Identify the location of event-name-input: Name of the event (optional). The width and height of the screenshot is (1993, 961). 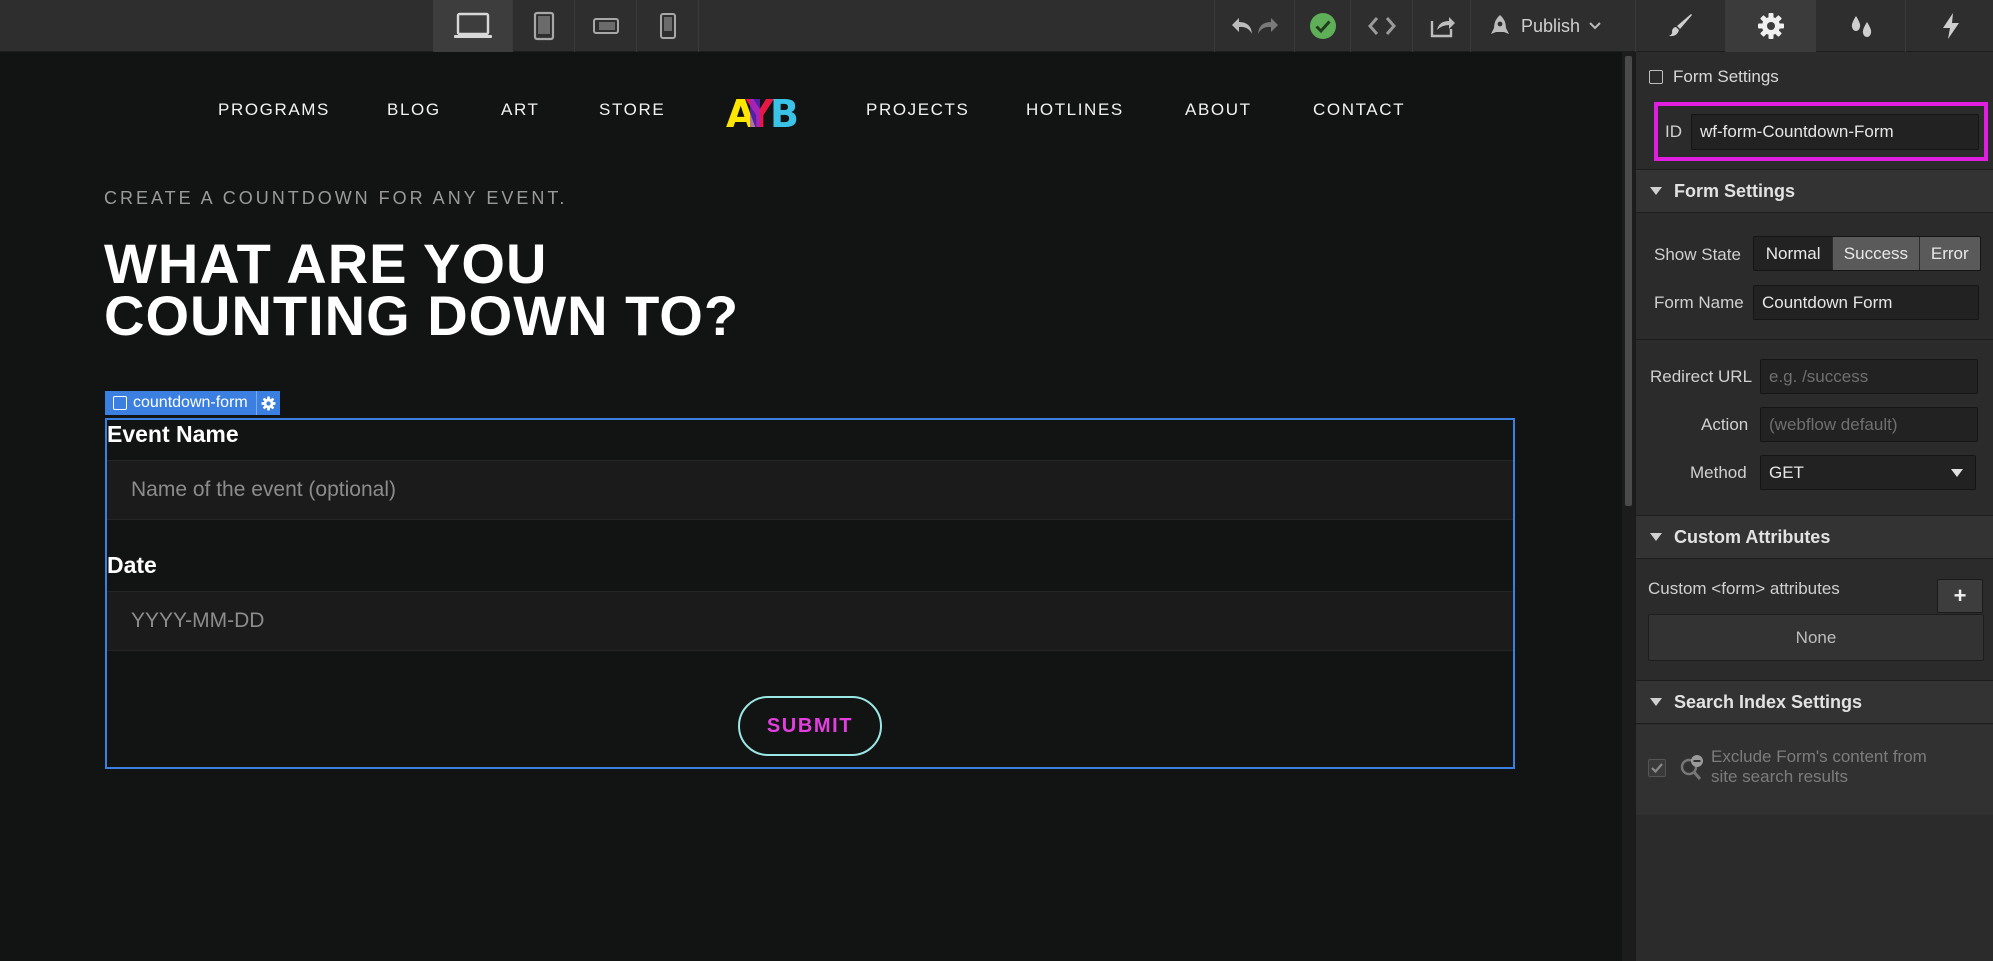
(810, 490).